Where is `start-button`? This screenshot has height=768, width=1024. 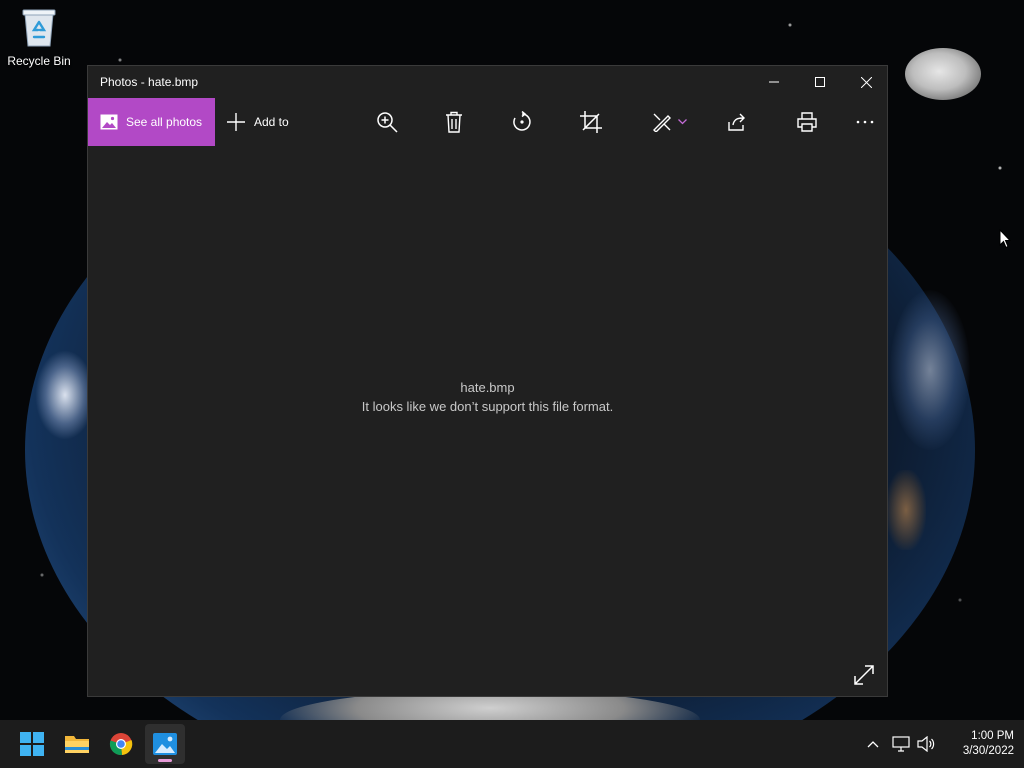
start-button is located at coordinates (32, 744).